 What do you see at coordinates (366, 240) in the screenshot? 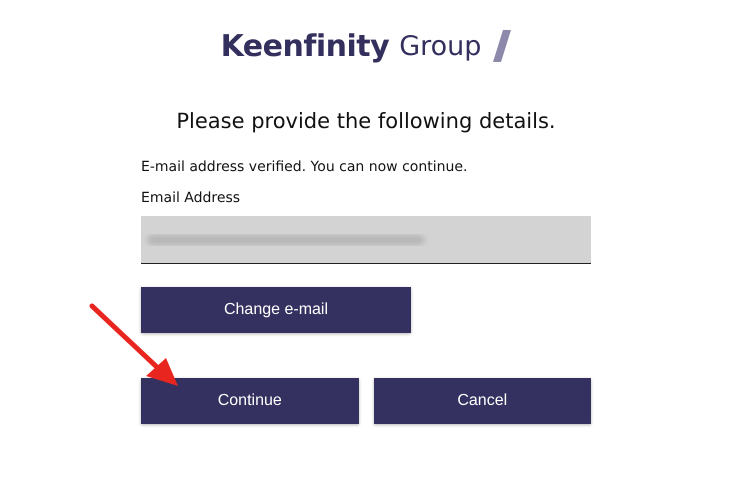
I see `email-field` at bounding box center [366, 240].